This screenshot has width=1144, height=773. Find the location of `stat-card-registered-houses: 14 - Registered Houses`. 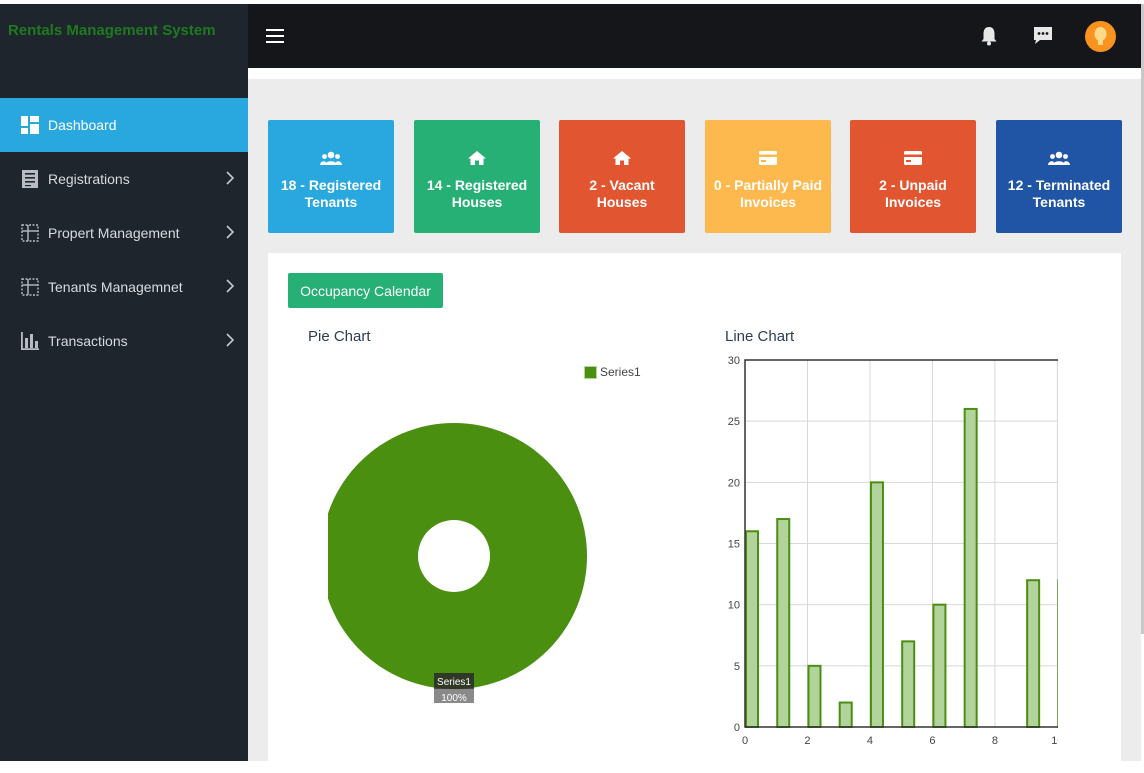

stat-card-registered-houses: 14 - Registered Houses is located at coordinates (477, 176).